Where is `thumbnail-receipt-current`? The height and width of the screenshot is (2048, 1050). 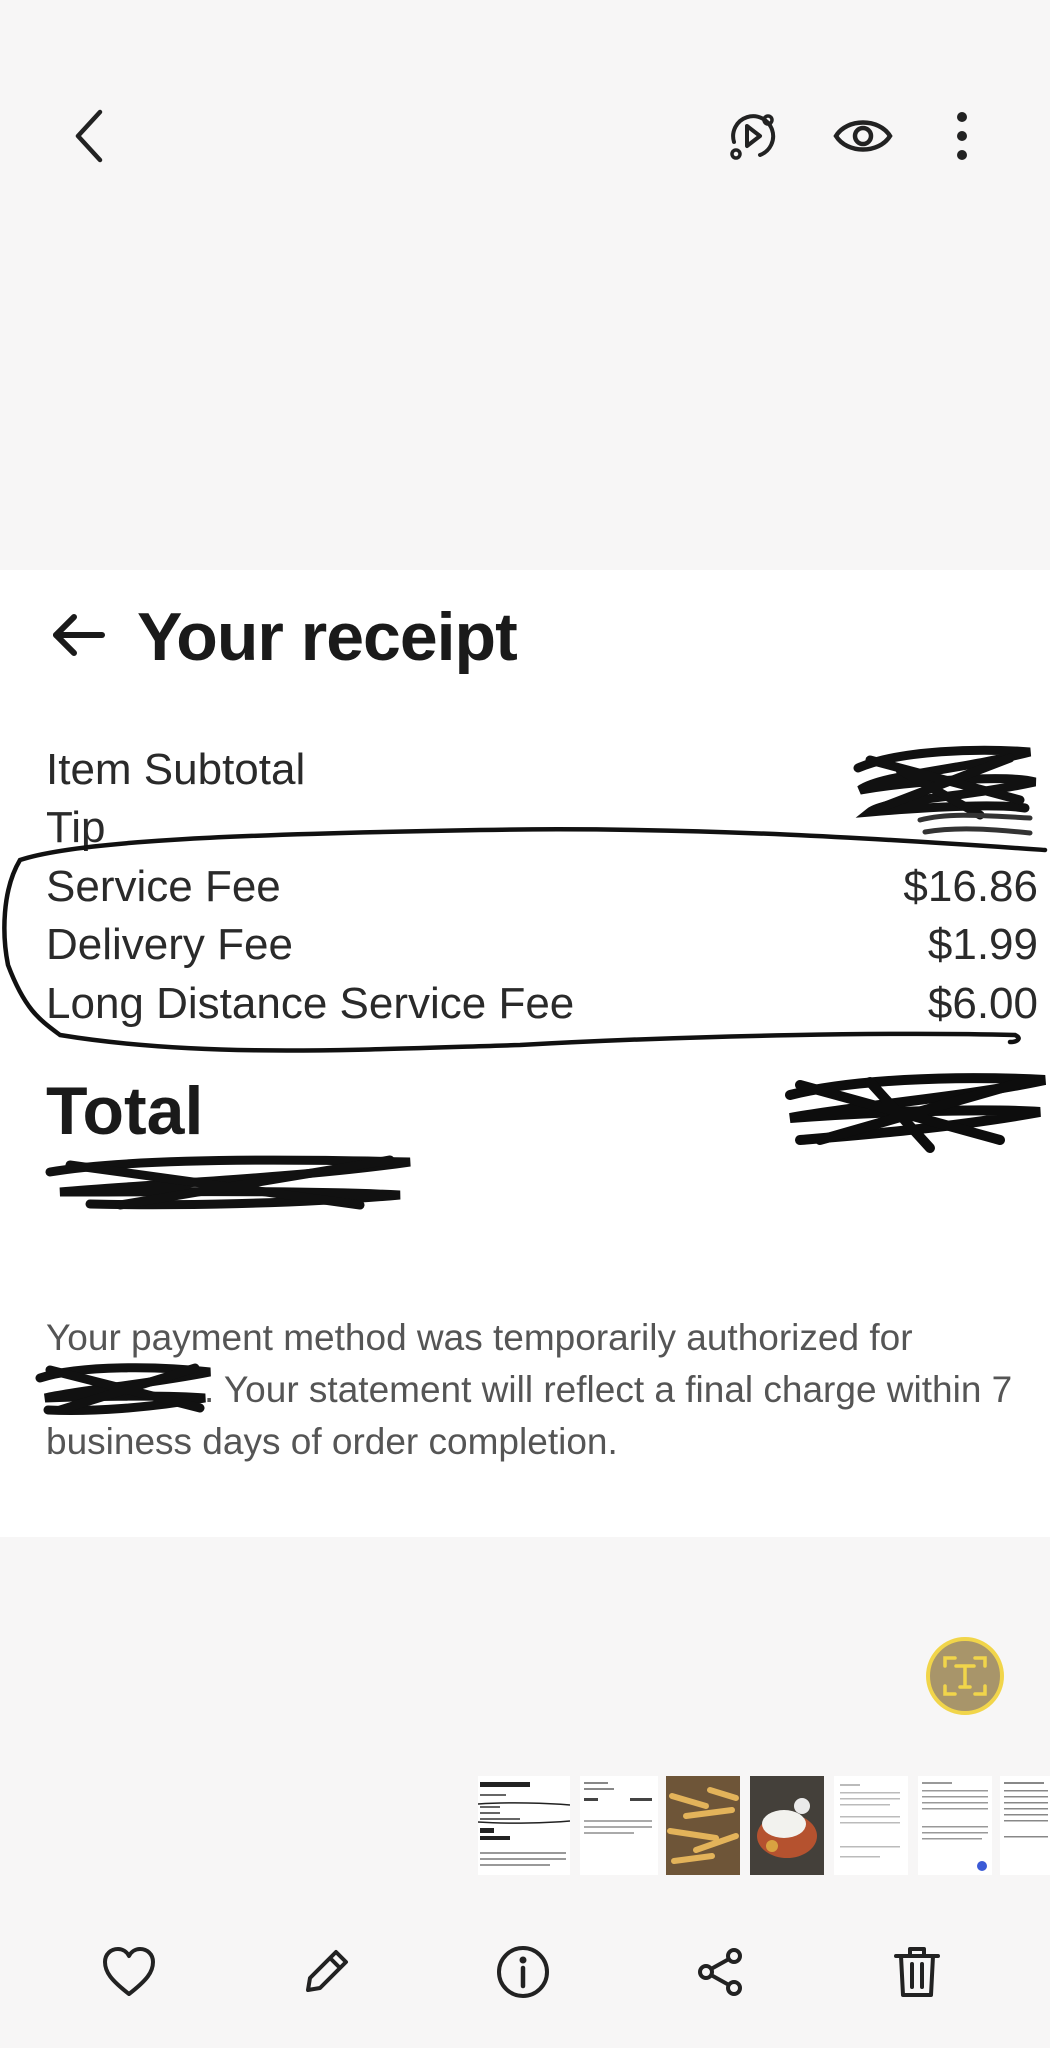 thumbnail-receipt-current is located at coordinates (524, 1825).